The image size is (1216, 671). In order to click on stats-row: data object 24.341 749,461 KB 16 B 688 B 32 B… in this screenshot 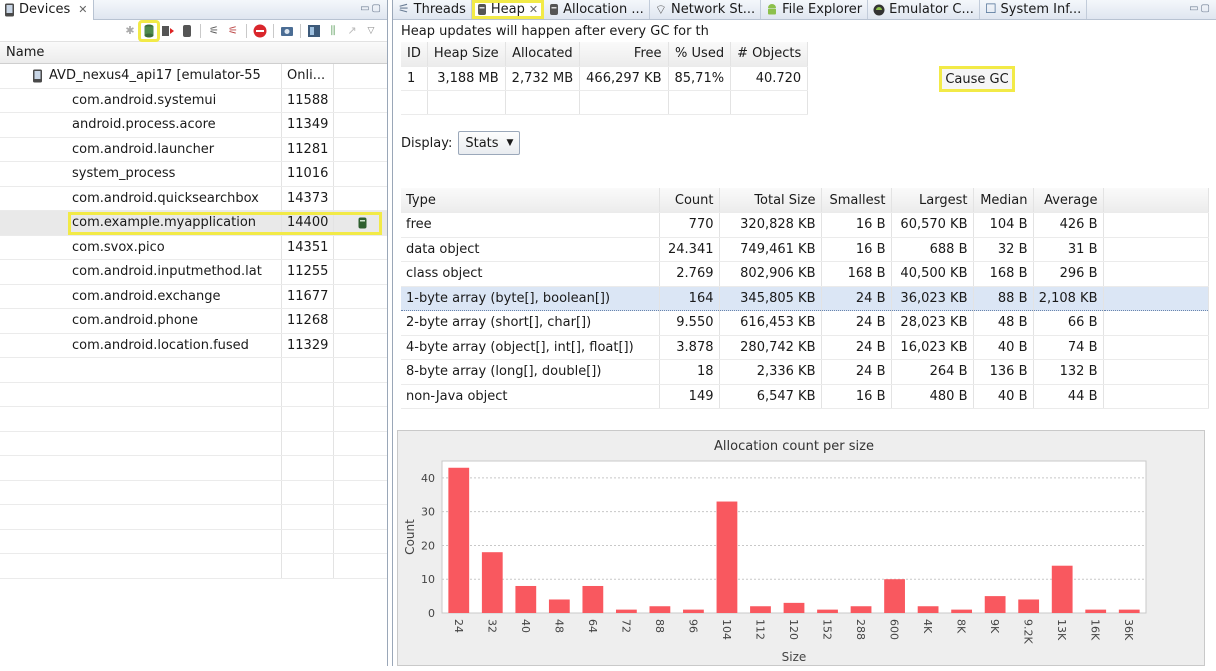, I will do `click(805, 249)`.